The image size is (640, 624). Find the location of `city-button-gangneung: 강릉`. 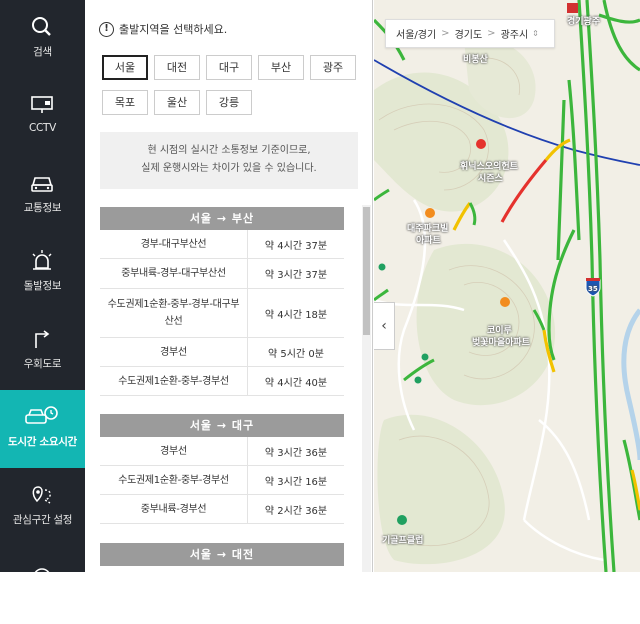

city-button-gangneung: 강릉 is located at coordinates (229, 102).